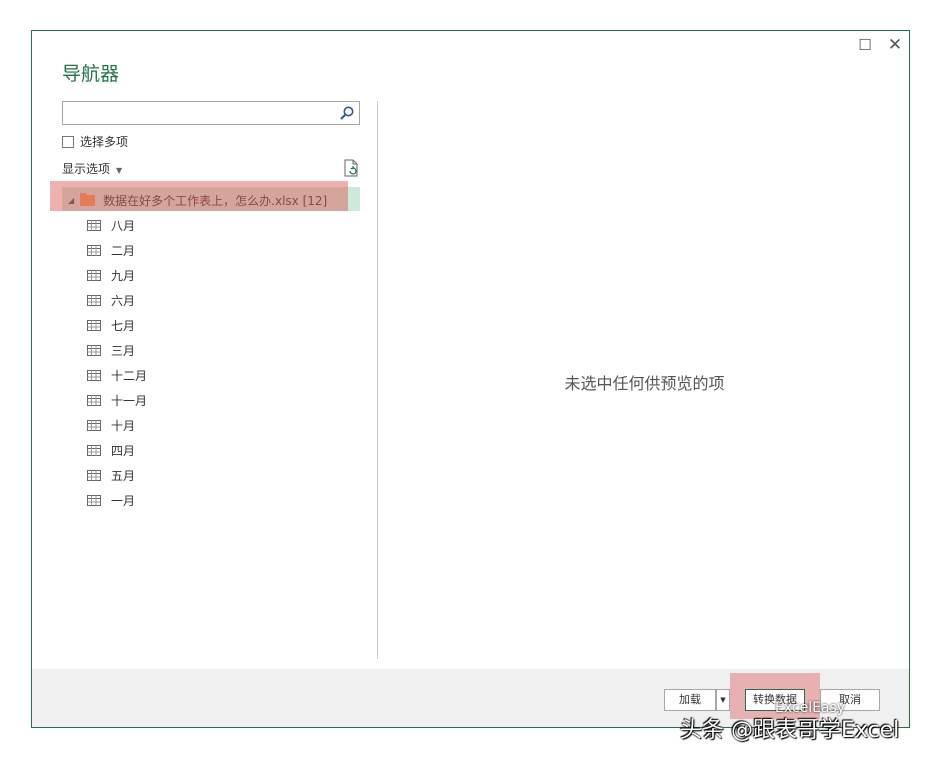 Image resolution: width=940 pixels, height=760 pixels. I want to click on search-icon, so click(347, 113).